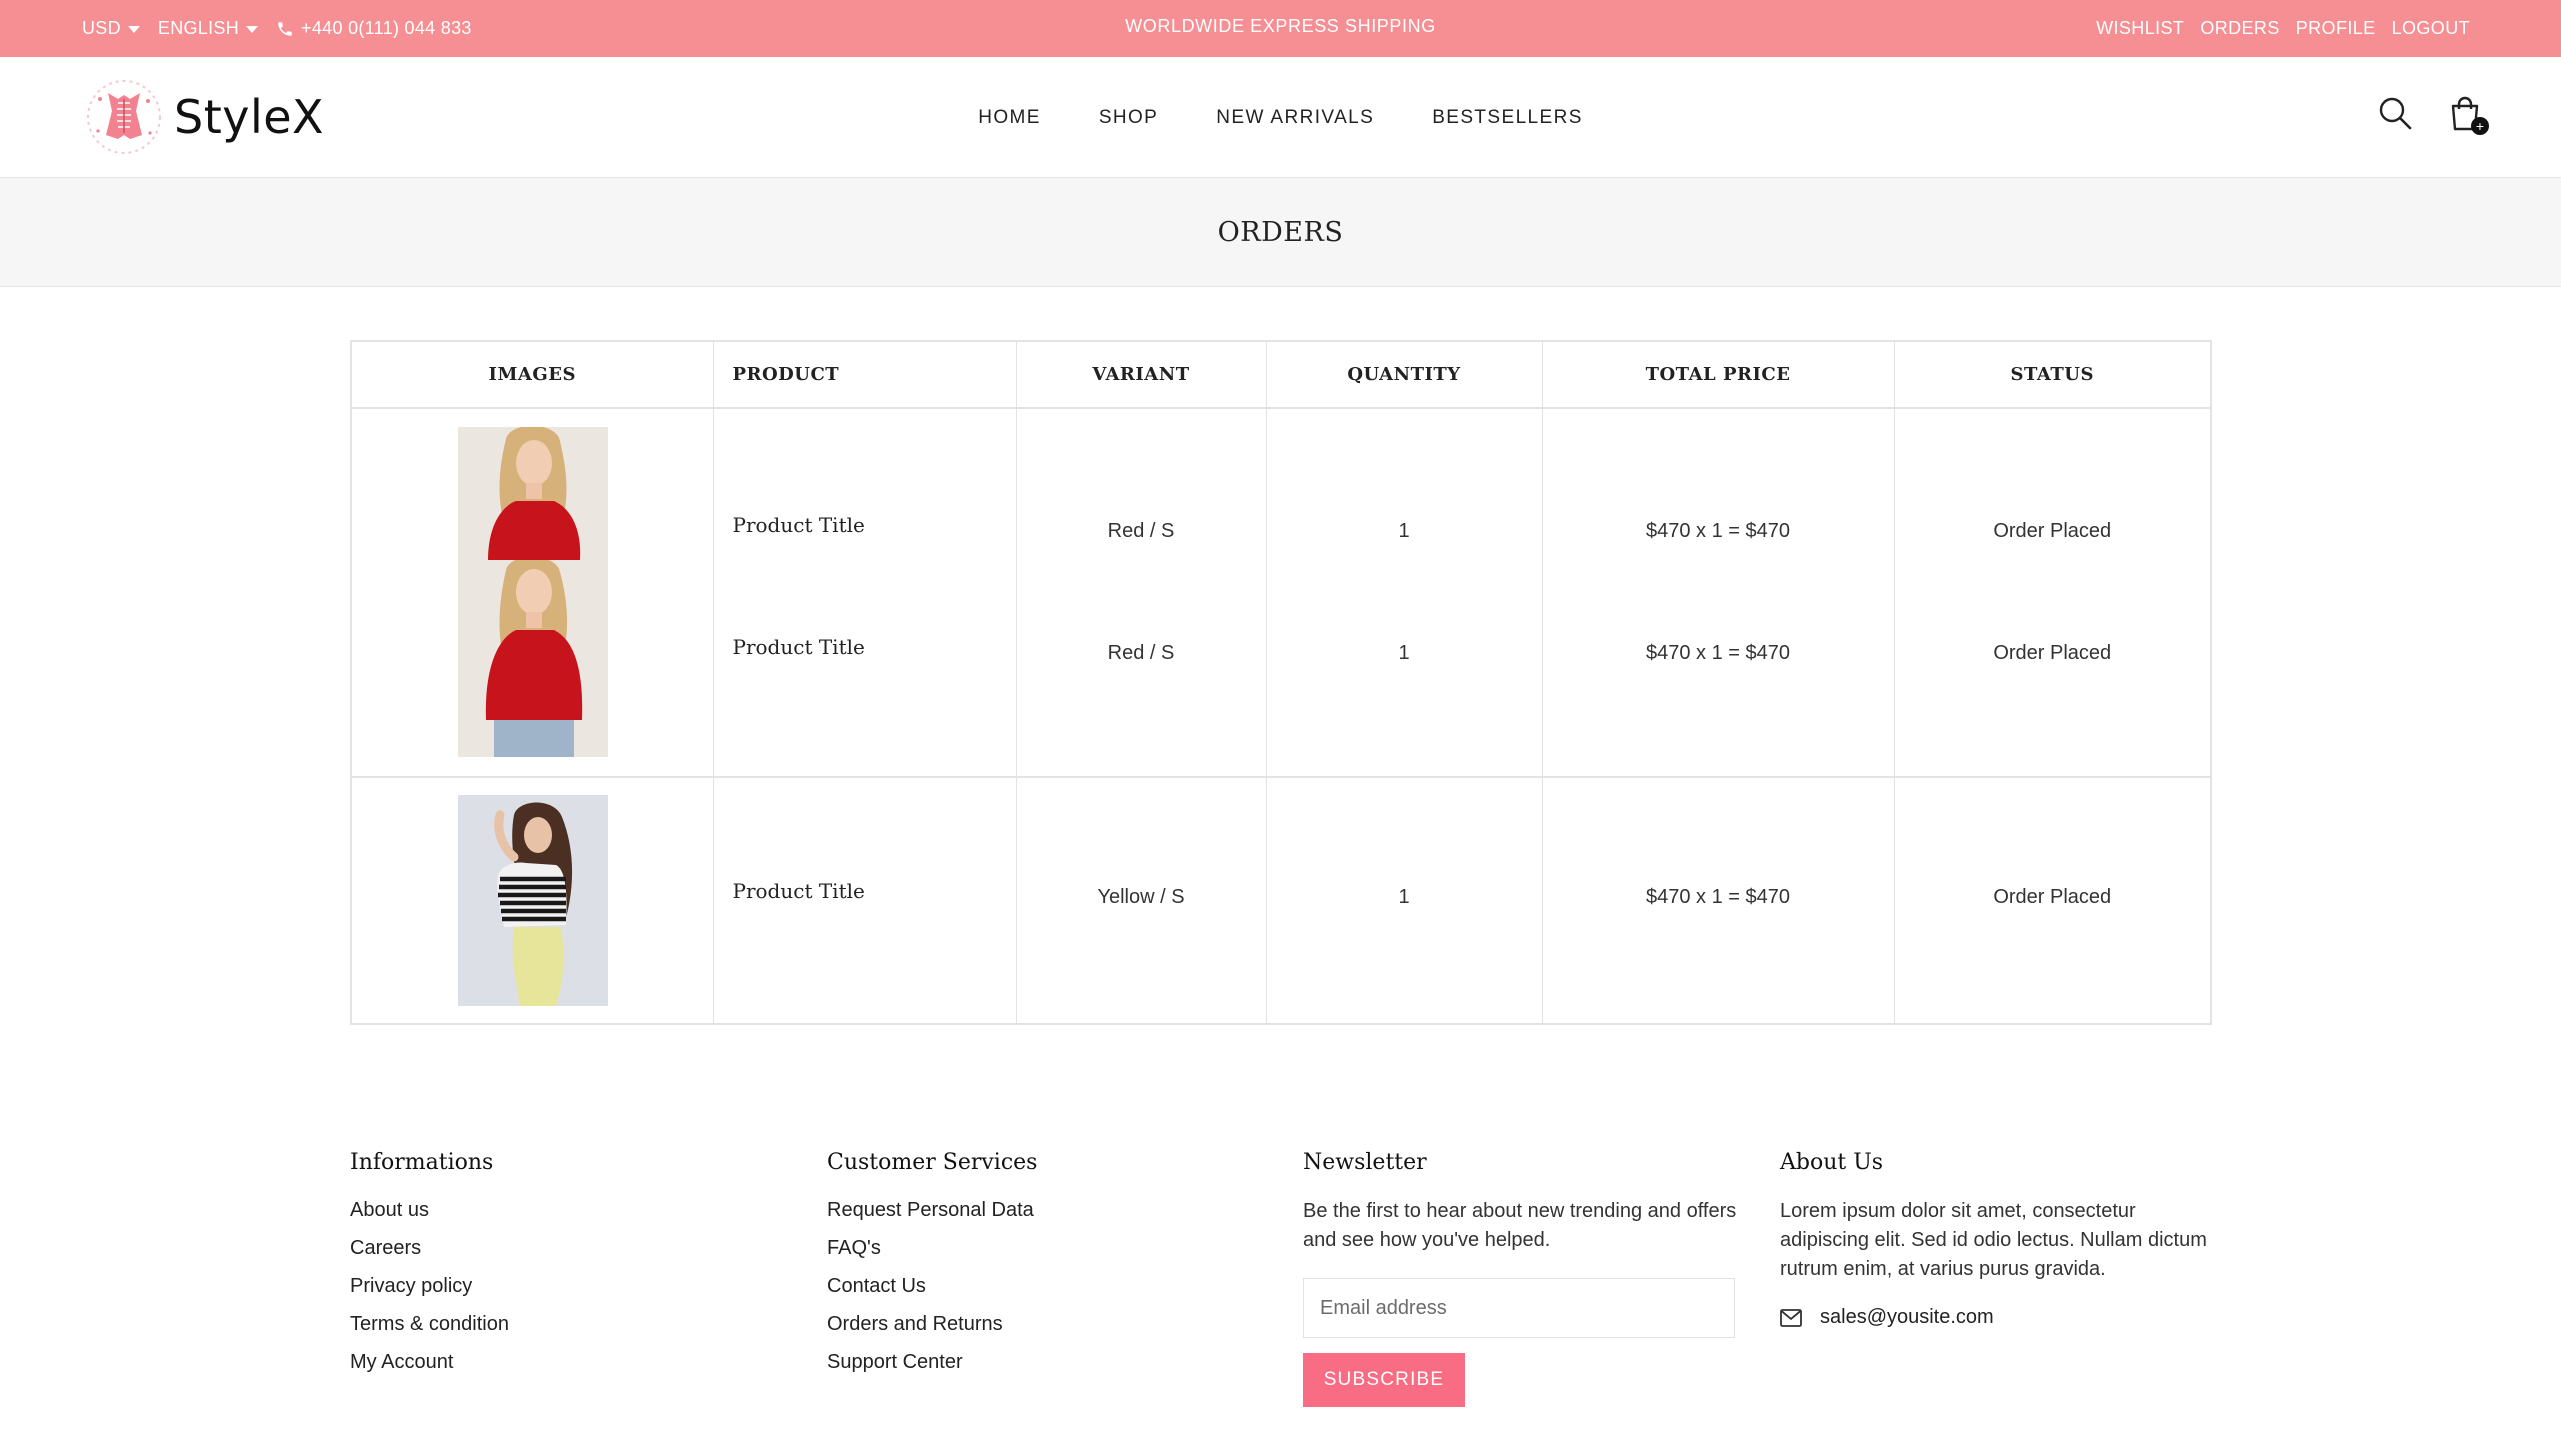 The height and width of the screenshot is (1447, 2561). What do you see at coordinates (1295, 118) in the screenshot?
I see `nav-new-arrivals: NEW ARRIVALS` at bounding box center [1295, 118].